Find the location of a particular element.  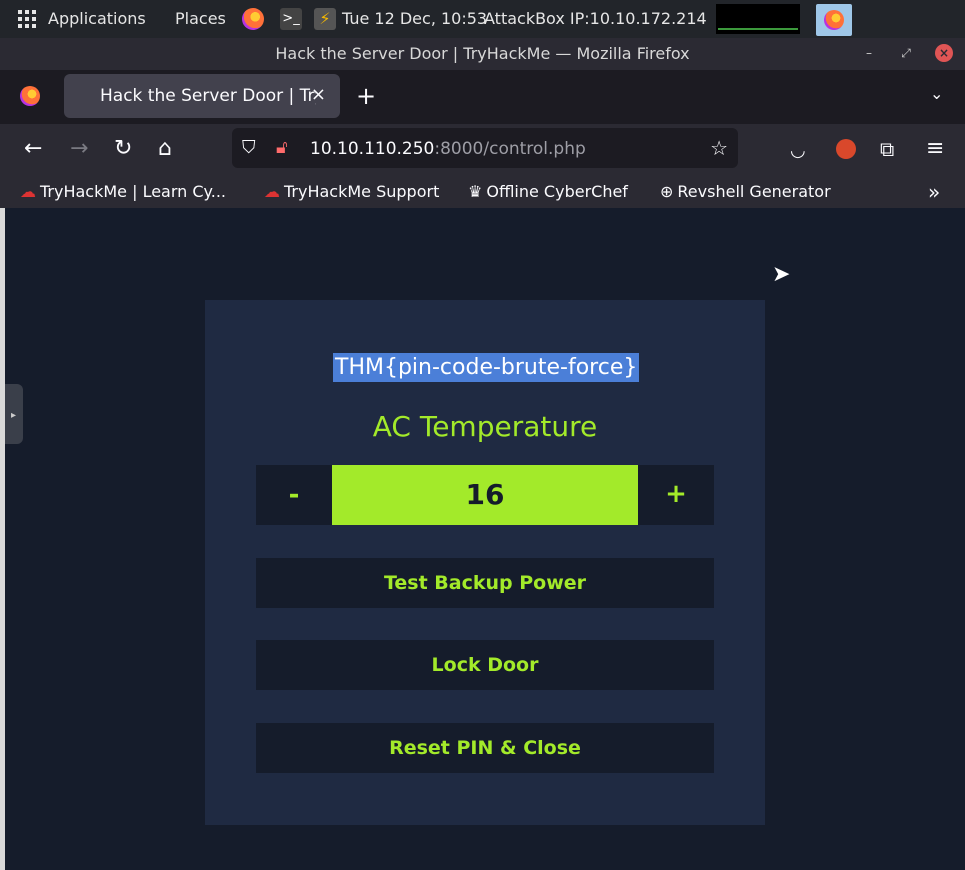

url-bar: ⛉ 🔓︎ 10.10.110.250:8000/control.php ☆ is located at coordinates (485, 148).